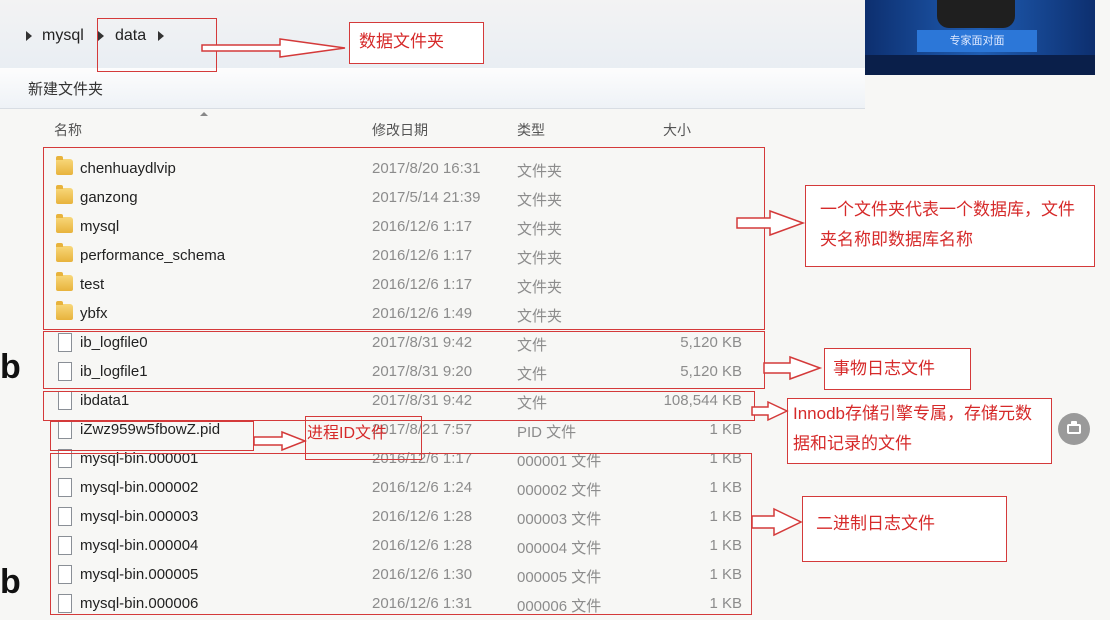 The width and height of the screenshot is (1110, 620). Describe the element at coordinates (63, 36) in the screenshot. I see `breadcrumb-item-mysql: mysql` at that location.